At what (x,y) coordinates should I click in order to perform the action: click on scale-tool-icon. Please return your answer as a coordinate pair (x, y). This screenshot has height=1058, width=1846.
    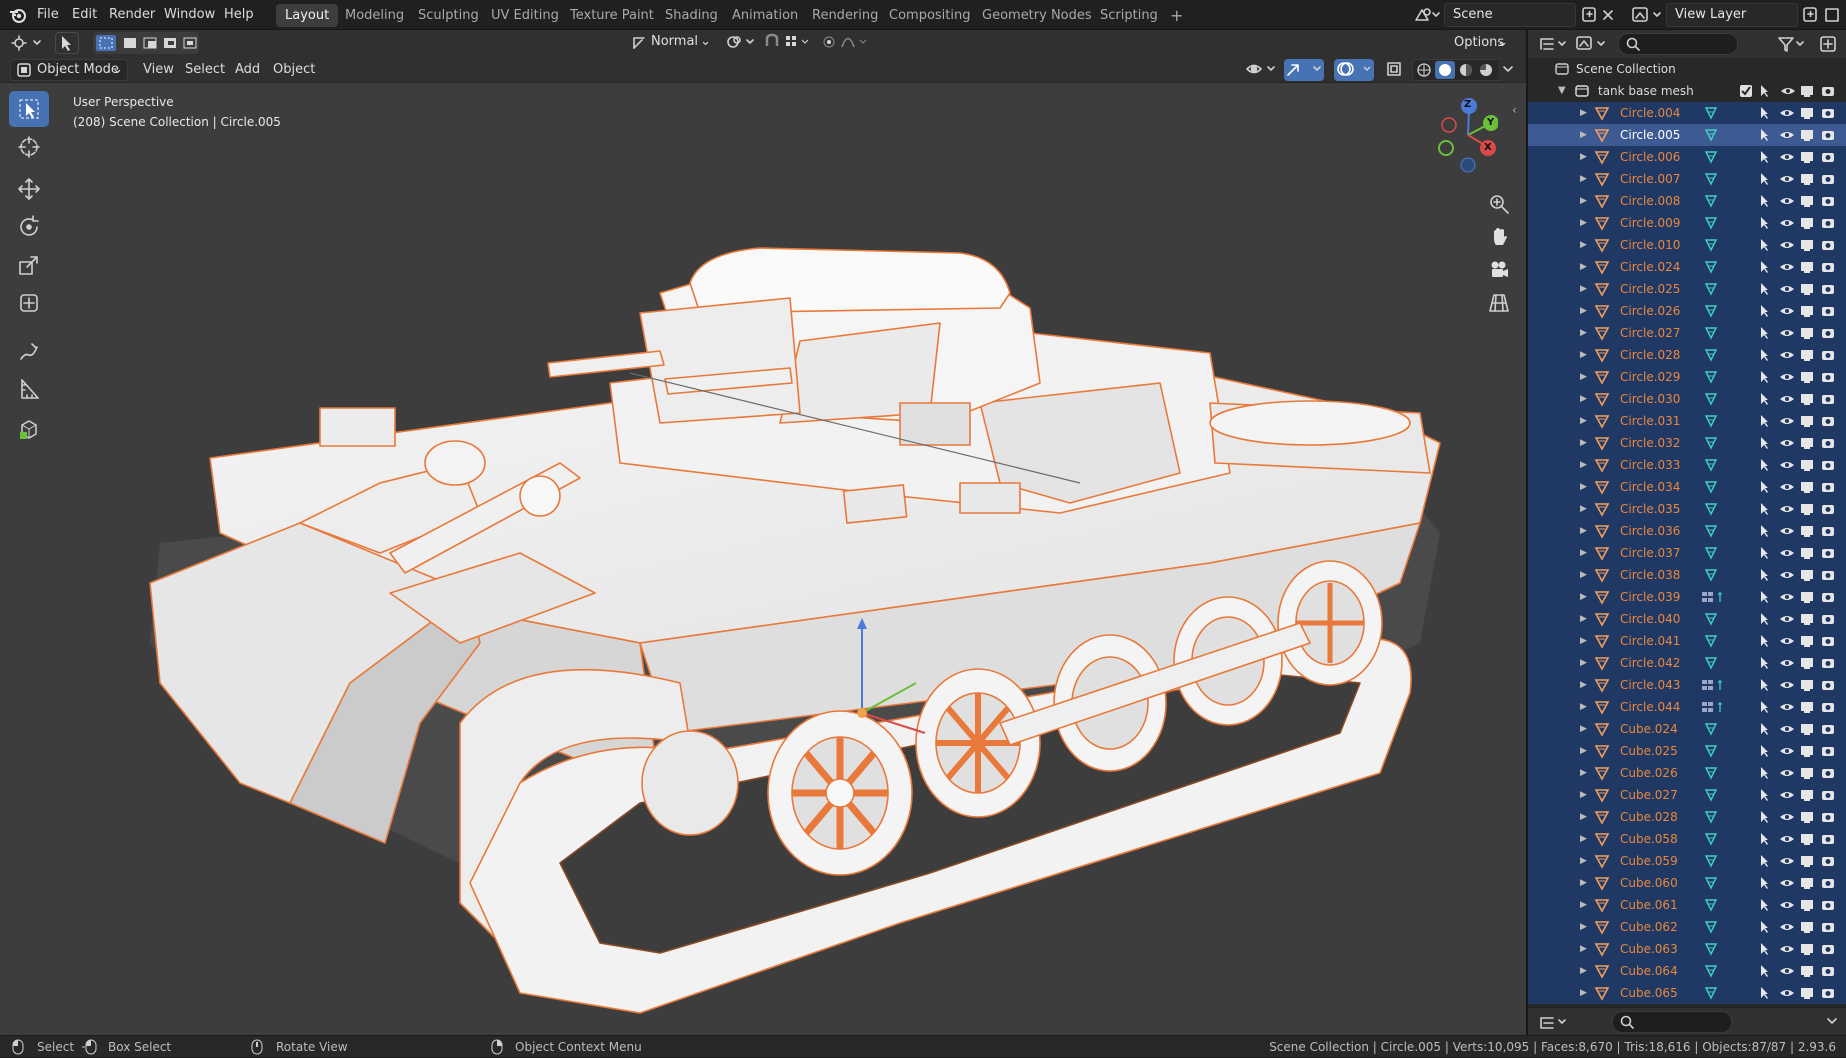
    Looking at the image, I should click on (29, 265).